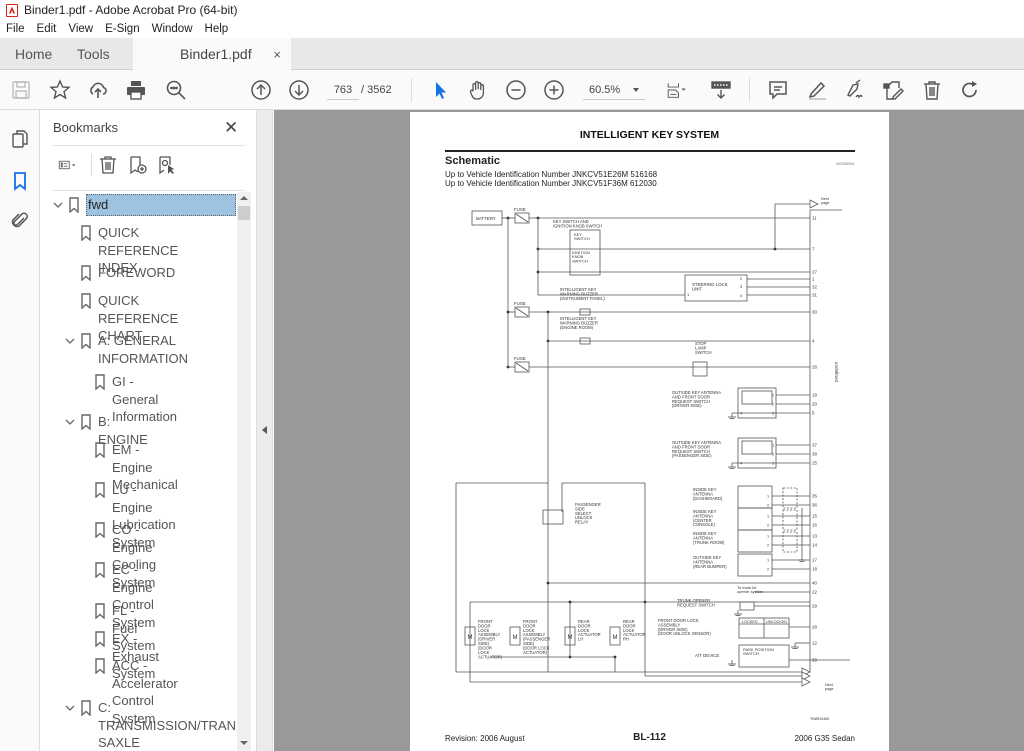 This screenshot has height=751, width=1024. I want to click on close-tab-icon: ×, so click(277, 54).